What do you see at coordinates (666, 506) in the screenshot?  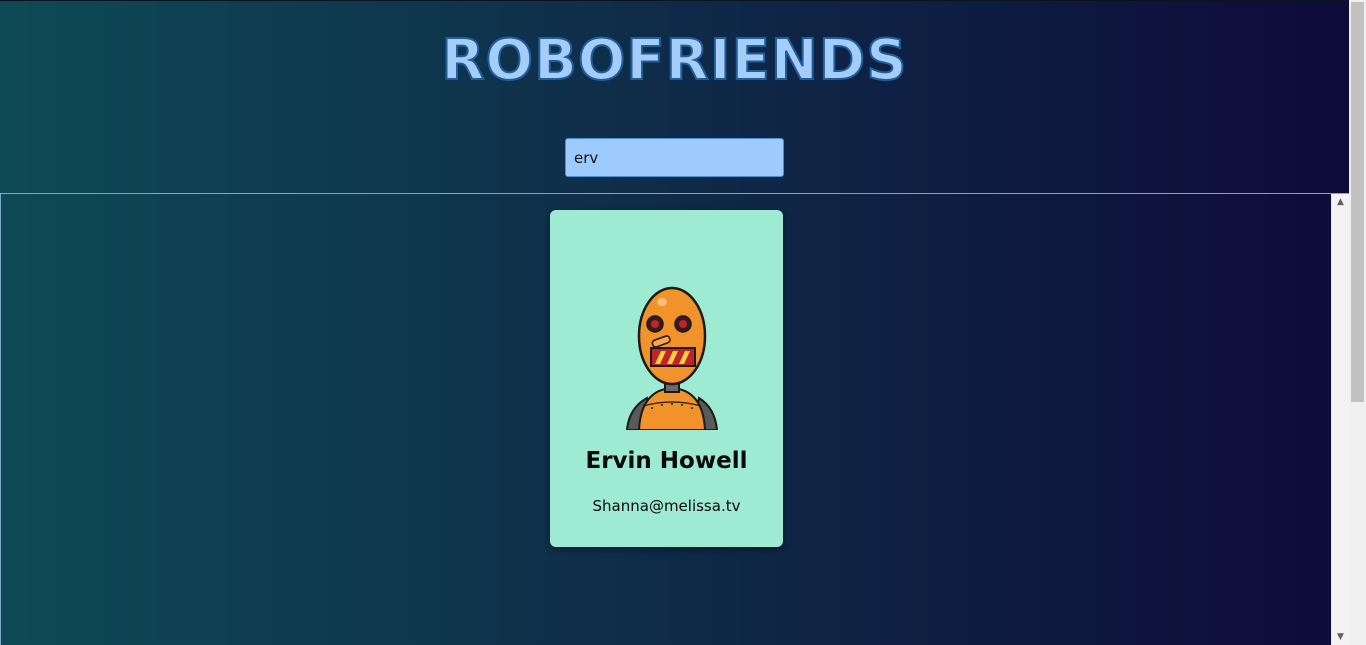 I see `robot-email: Shanna@melissa.tv` at bounding box center [666, 506].